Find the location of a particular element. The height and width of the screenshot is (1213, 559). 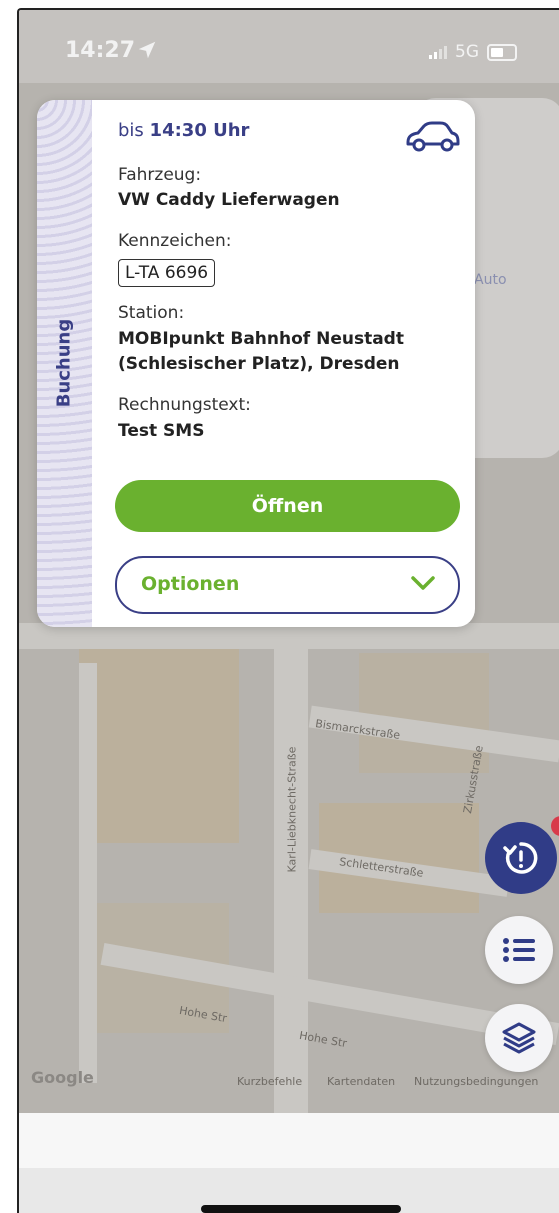

timer-icon is located at coordinates (520, 858).